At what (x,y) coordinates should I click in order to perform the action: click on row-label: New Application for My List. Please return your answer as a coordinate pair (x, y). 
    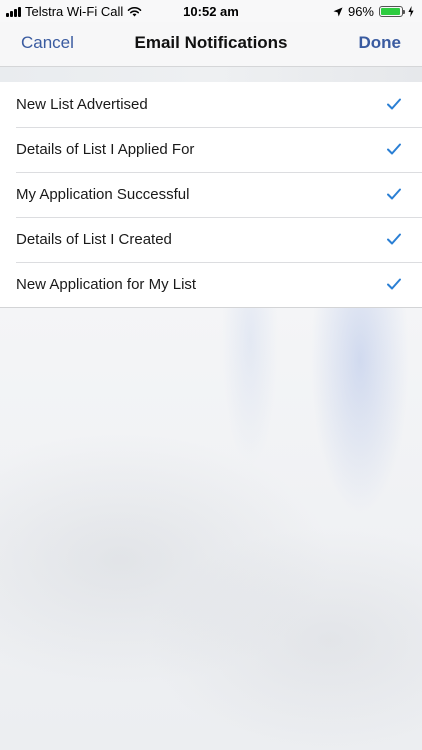
    Looking at the image, I should click on (106, 284).